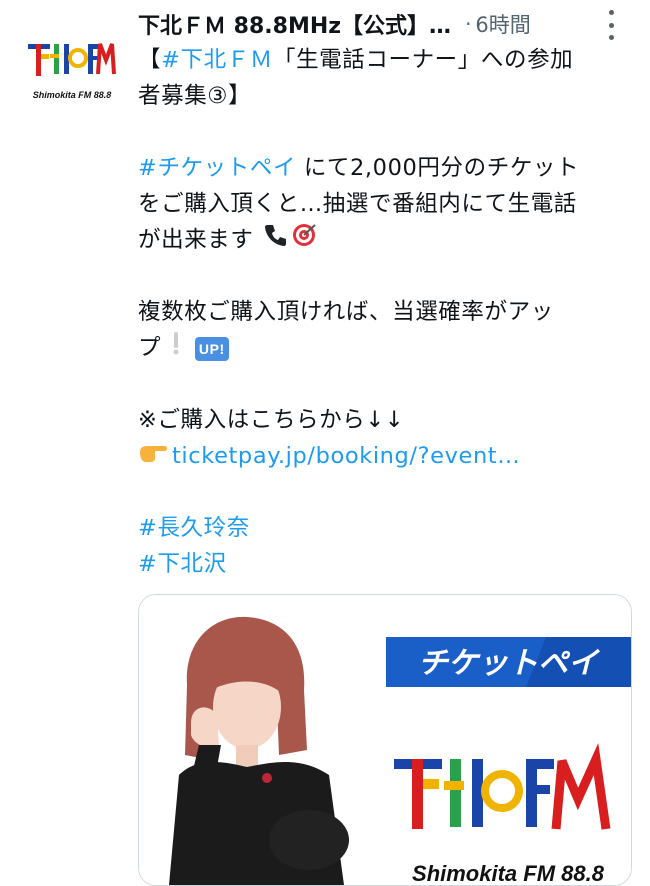  What do you see at coordinates (385, 348) in the screenshot?
I see `tweet-line: プ UP!` at bounding box center [385, 348].